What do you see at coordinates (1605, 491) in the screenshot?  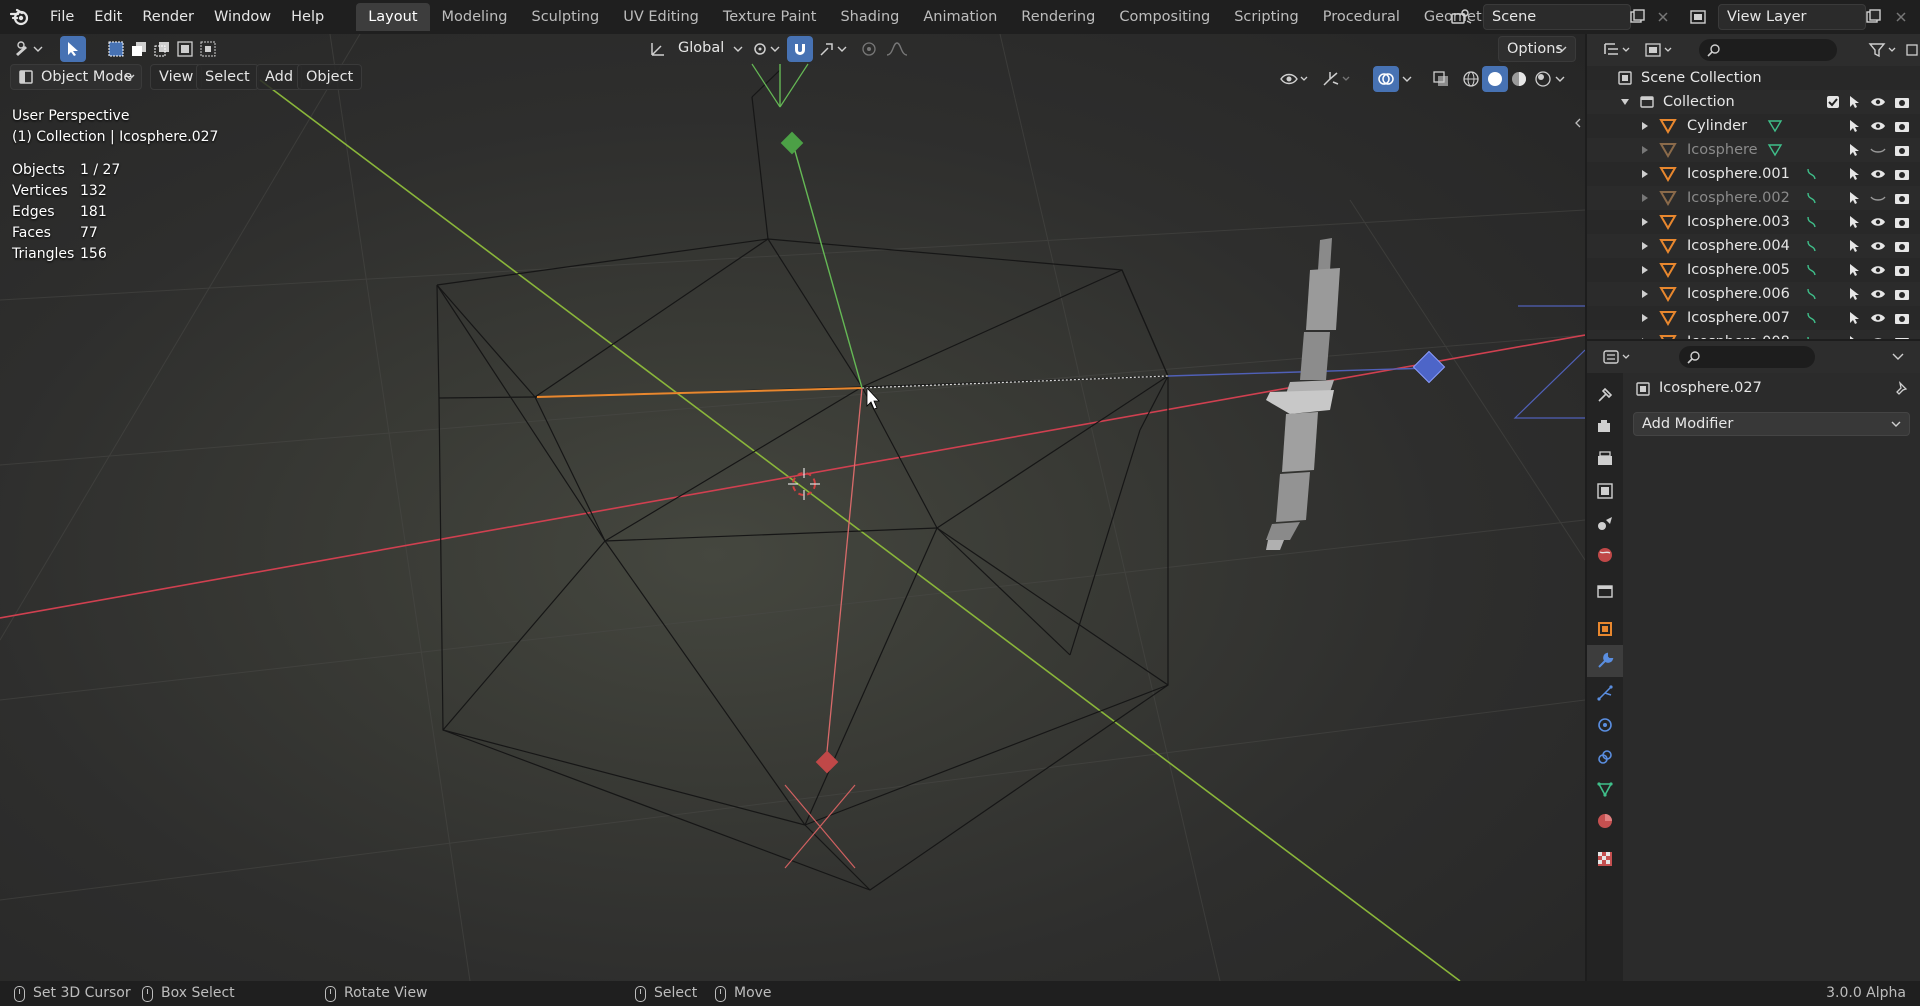 I see `tab-view-layer` at bounding box center [1605, 491].